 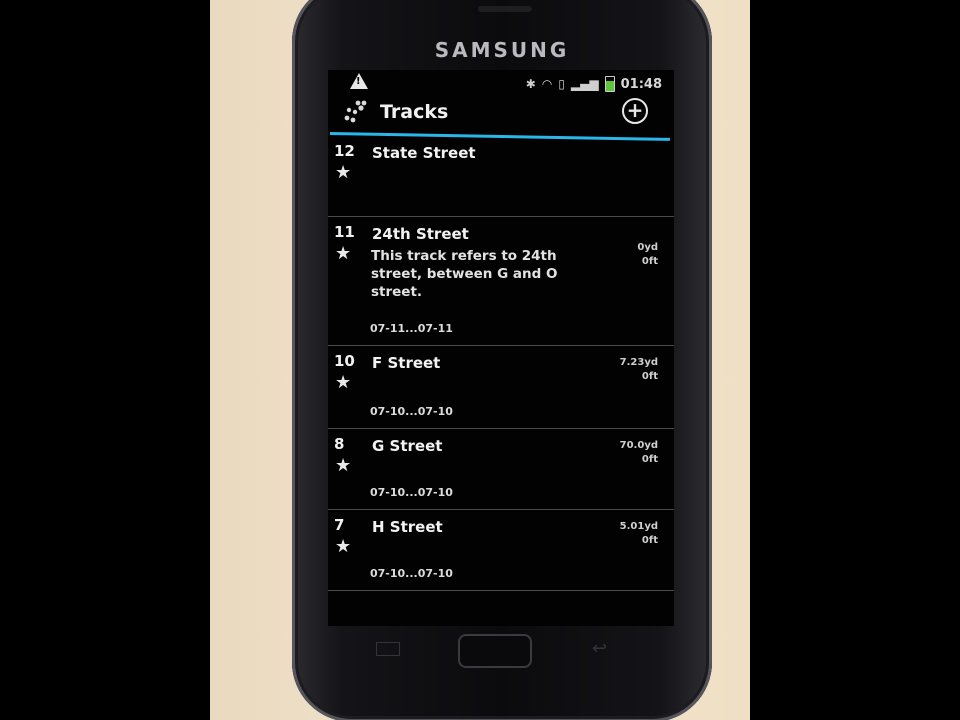 I want to click on earpiece-speaker, so click(x=505, y=9).